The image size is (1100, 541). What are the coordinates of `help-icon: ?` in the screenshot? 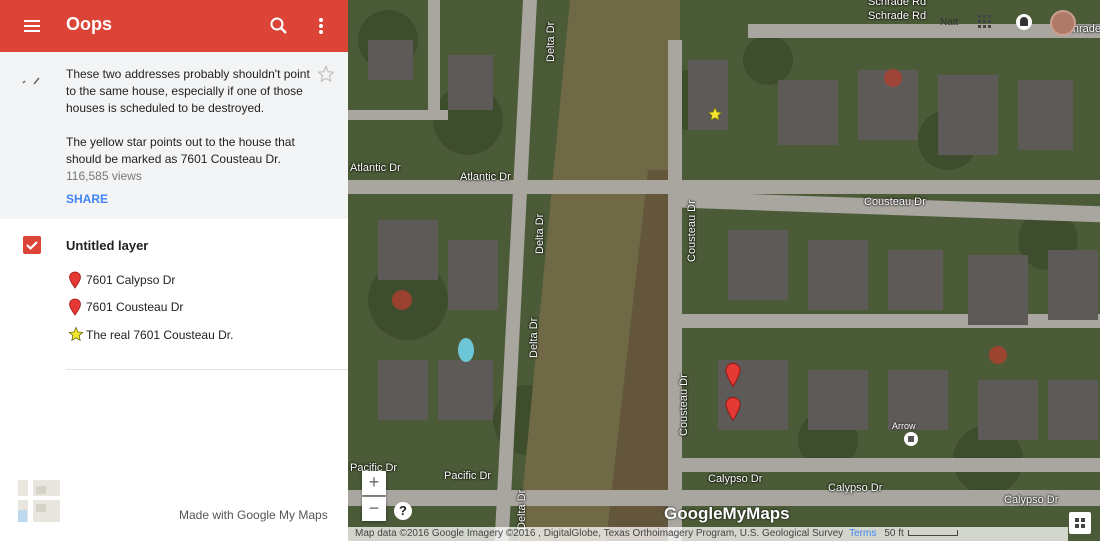 It's located at (403, 511).